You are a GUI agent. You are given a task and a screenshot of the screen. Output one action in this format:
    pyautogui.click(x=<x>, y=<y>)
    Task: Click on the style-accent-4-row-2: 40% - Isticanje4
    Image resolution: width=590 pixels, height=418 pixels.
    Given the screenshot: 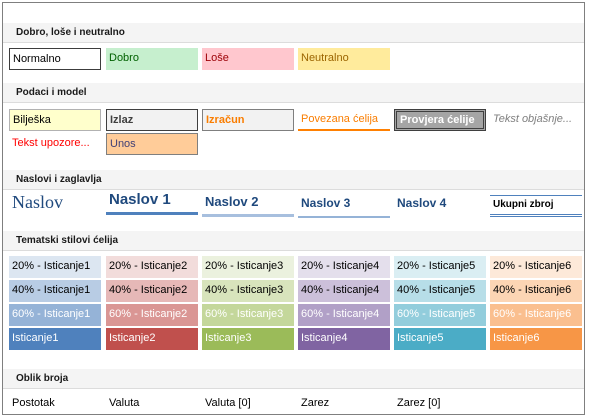 What is the action you would take?
    pyautogui.click(x=344, y=291)
    